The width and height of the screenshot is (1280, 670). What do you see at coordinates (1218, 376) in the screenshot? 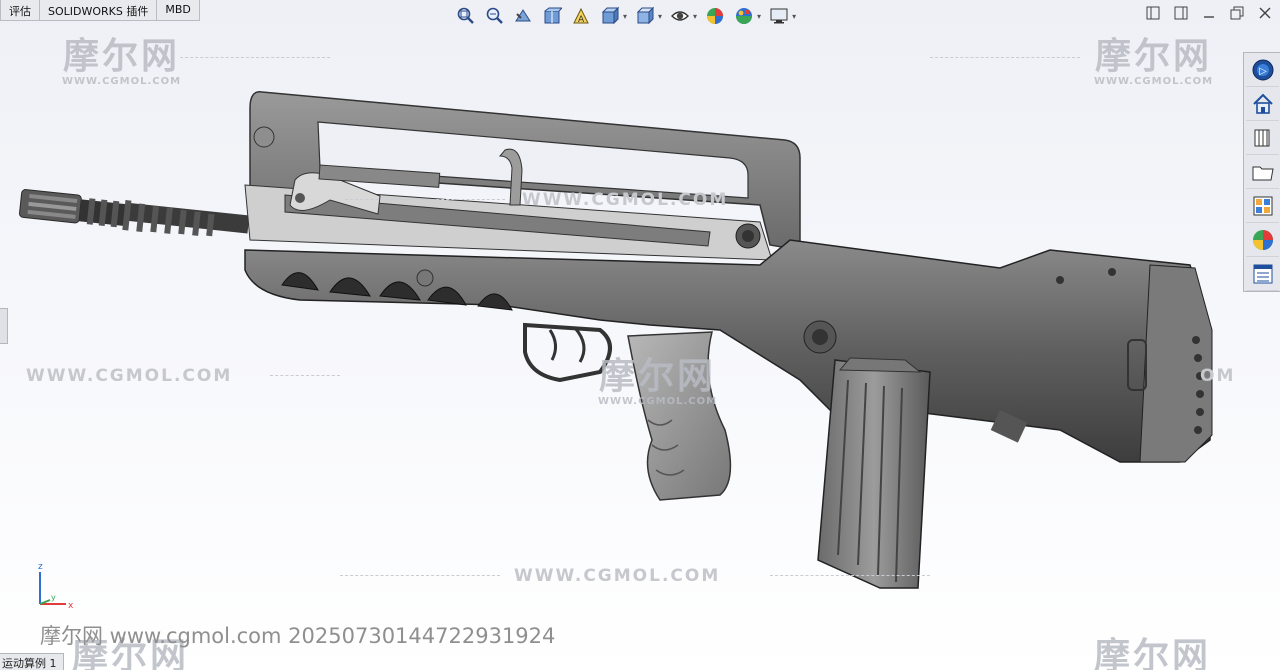
I see `watermark-url: OM` at bounding box center [1218, 376].